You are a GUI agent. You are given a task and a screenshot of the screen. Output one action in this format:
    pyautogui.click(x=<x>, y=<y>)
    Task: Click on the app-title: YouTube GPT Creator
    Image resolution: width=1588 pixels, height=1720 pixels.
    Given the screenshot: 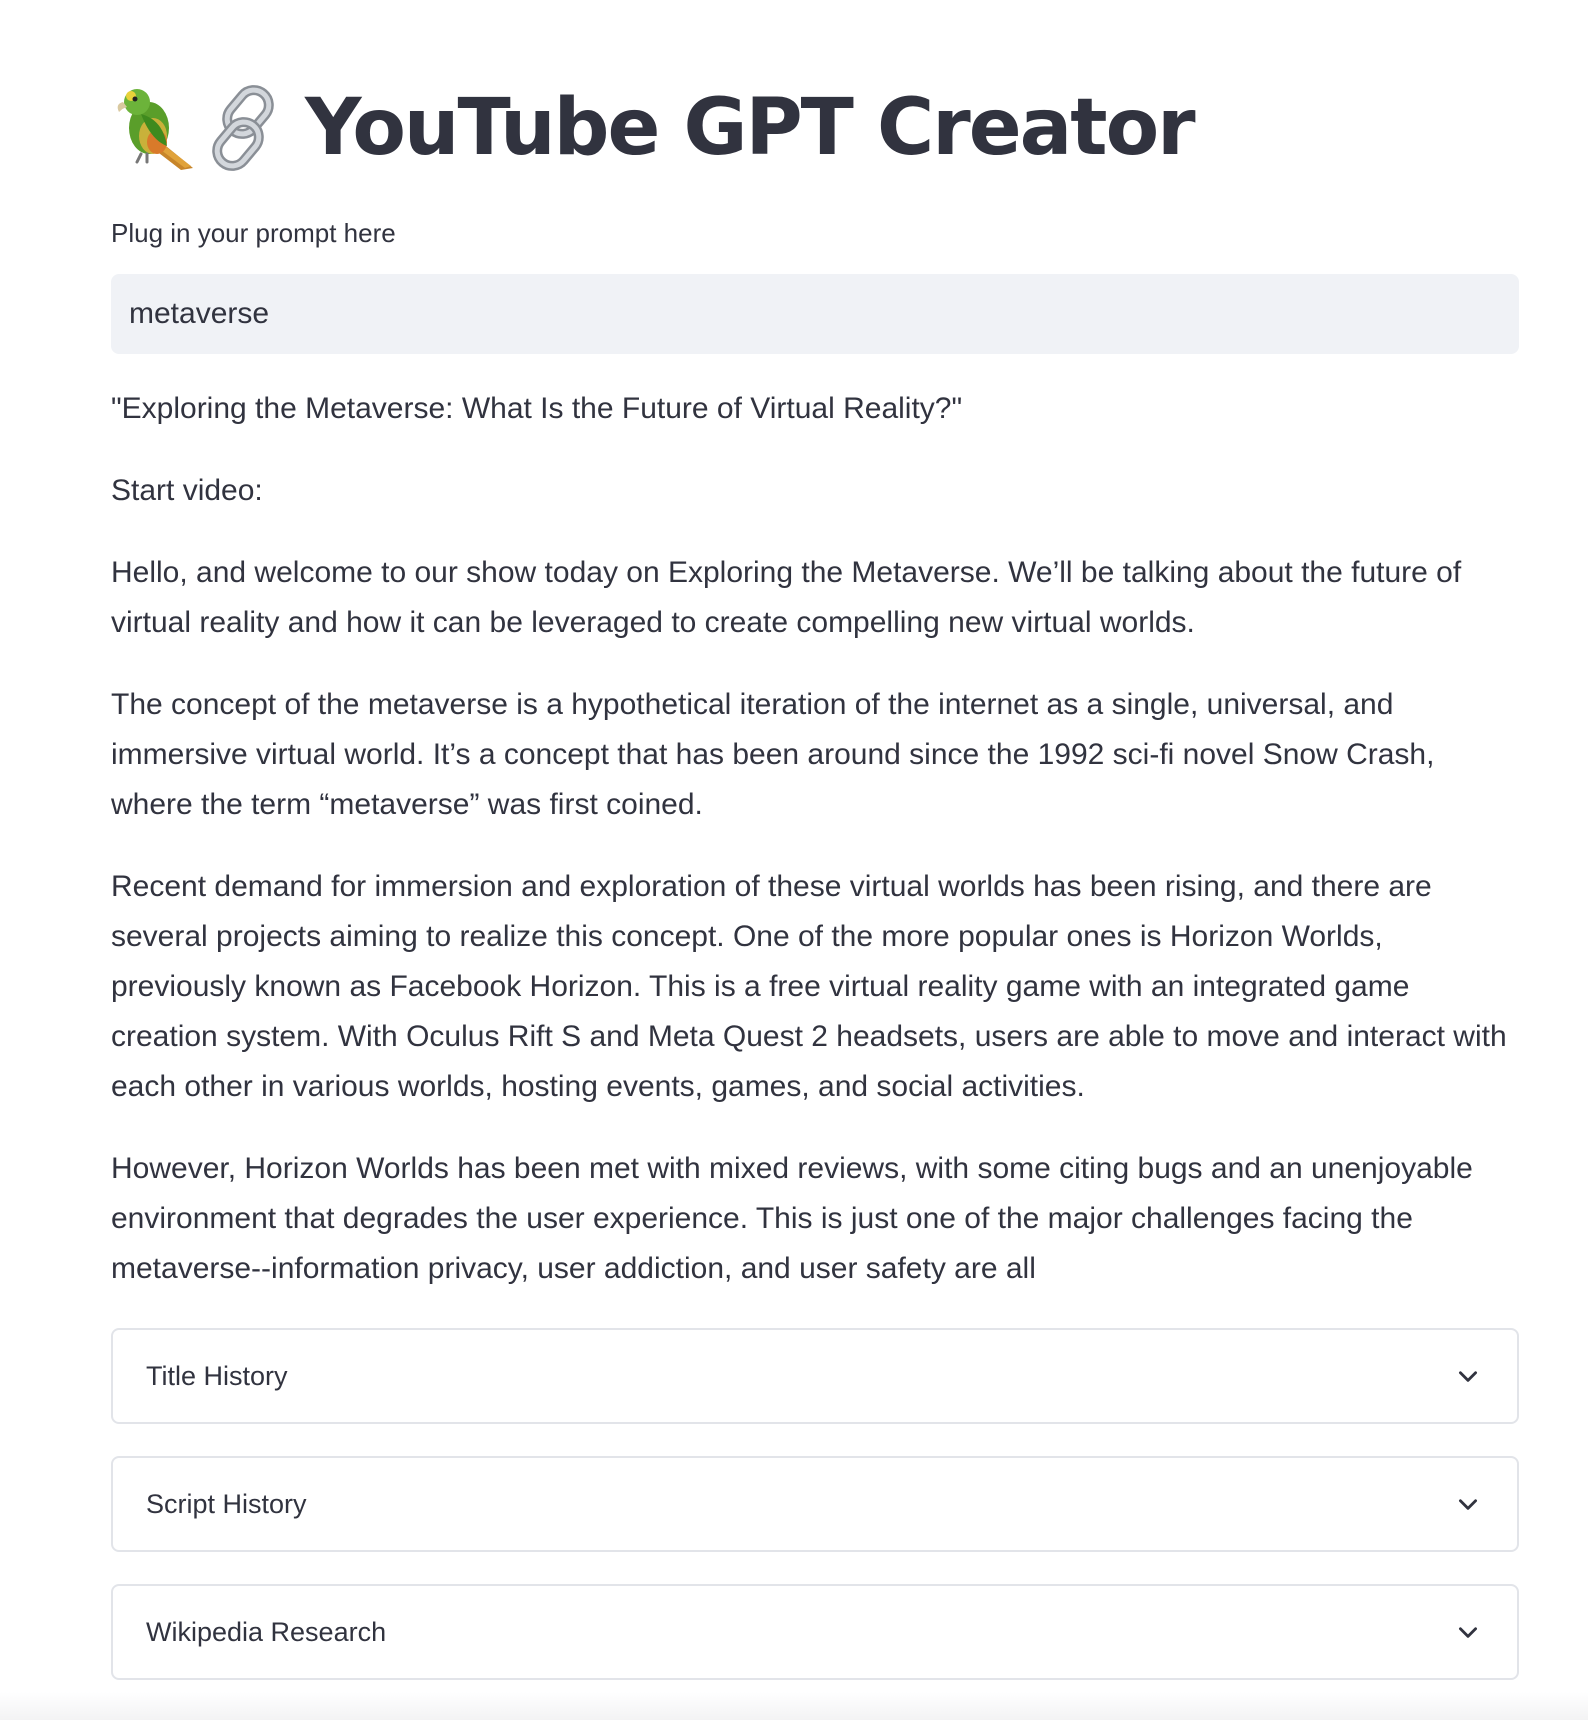 What is the action you would take?
    pyautogui.click(x=750, y=128)
    